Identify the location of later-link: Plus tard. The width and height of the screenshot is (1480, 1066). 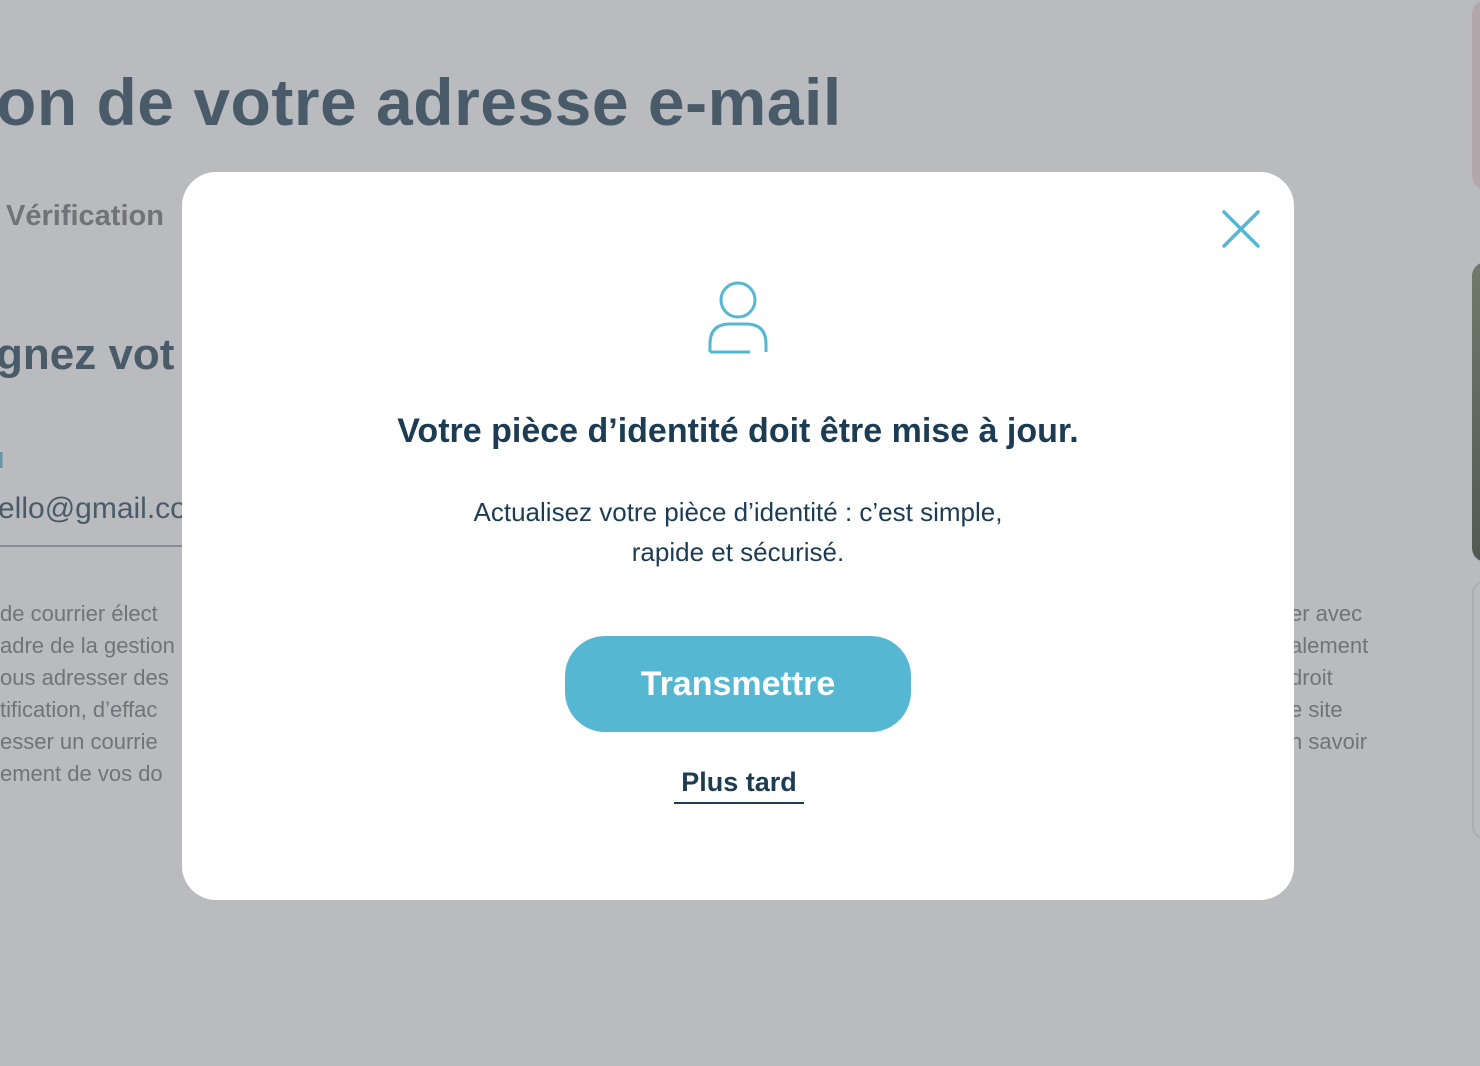
(739, 785).